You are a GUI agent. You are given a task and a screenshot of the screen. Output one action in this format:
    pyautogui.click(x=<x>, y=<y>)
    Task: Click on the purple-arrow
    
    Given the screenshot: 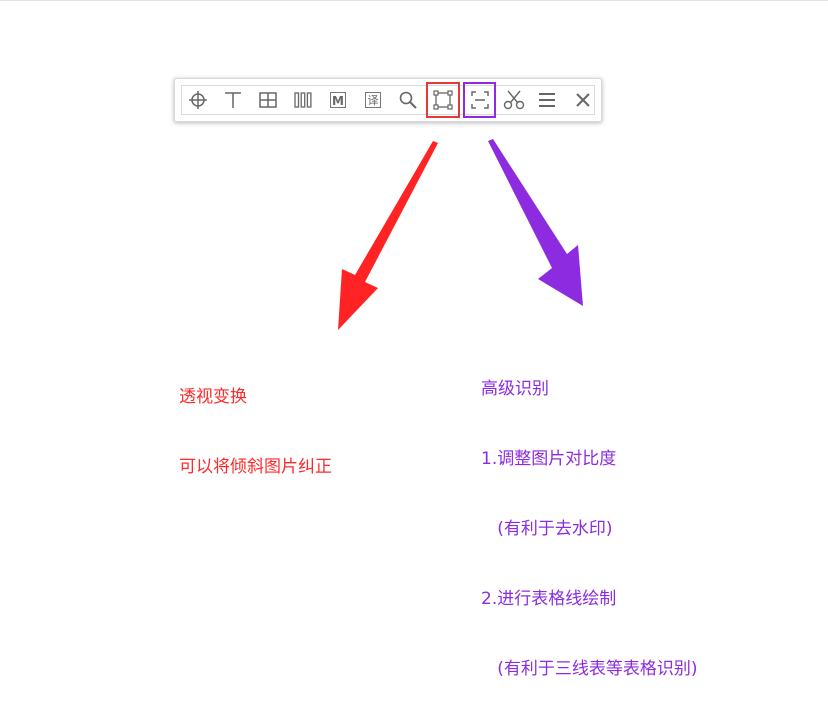 What is the action you would take?
    pyautogui.click(x=535, y=222)
    